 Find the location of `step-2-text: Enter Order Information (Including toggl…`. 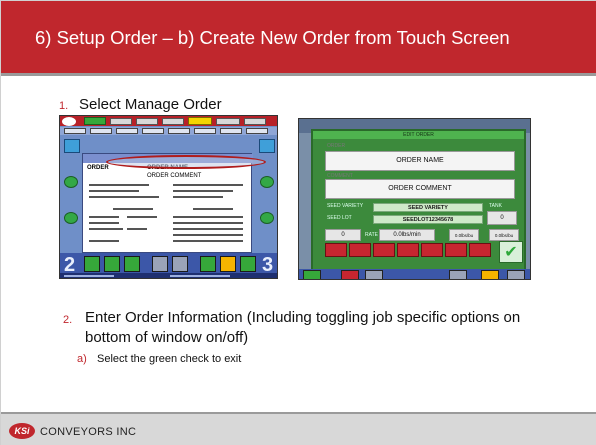

step-2-text: Enter Order Information (Including toggl… is located at coordinates (303, 327).